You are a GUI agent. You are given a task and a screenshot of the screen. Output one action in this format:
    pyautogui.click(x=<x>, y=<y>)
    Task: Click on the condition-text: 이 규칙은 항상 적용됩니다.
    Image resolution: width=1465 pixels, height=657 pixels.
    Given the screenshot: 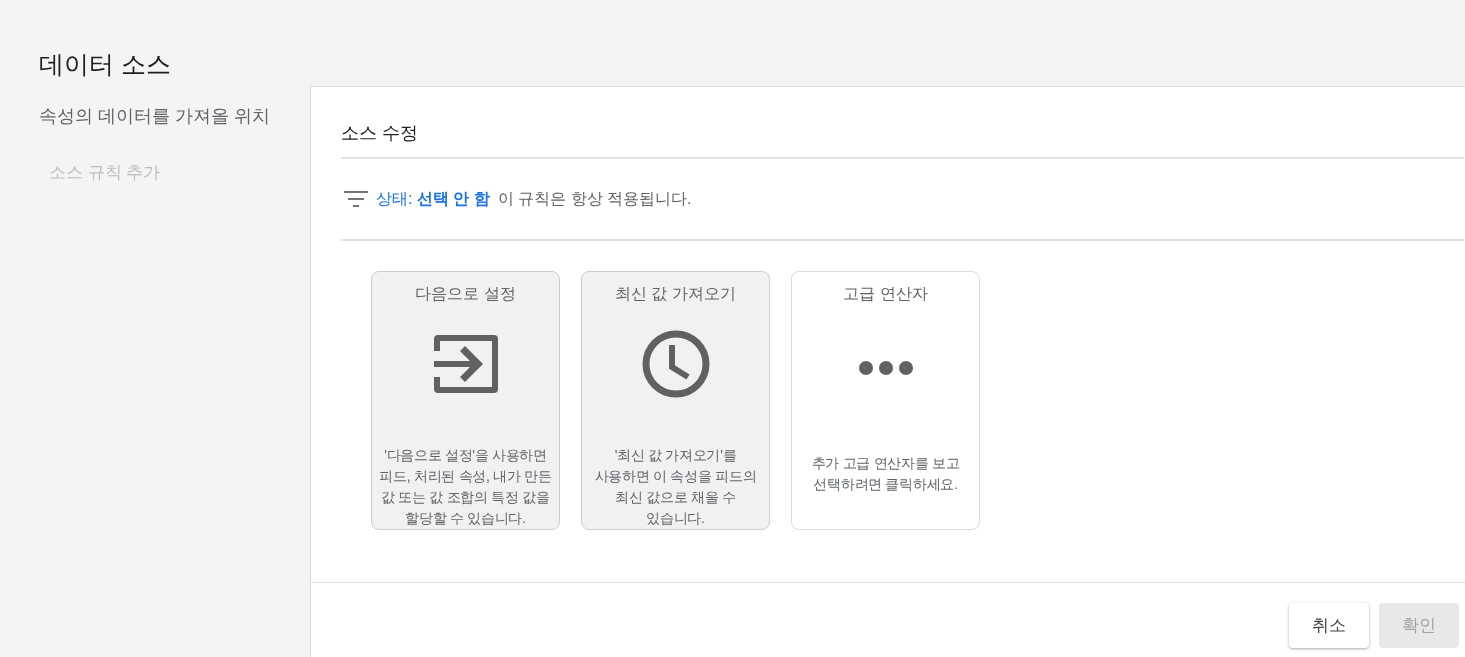 What is the action you would take?
    pyautogui.click(x=594, y=198)
    